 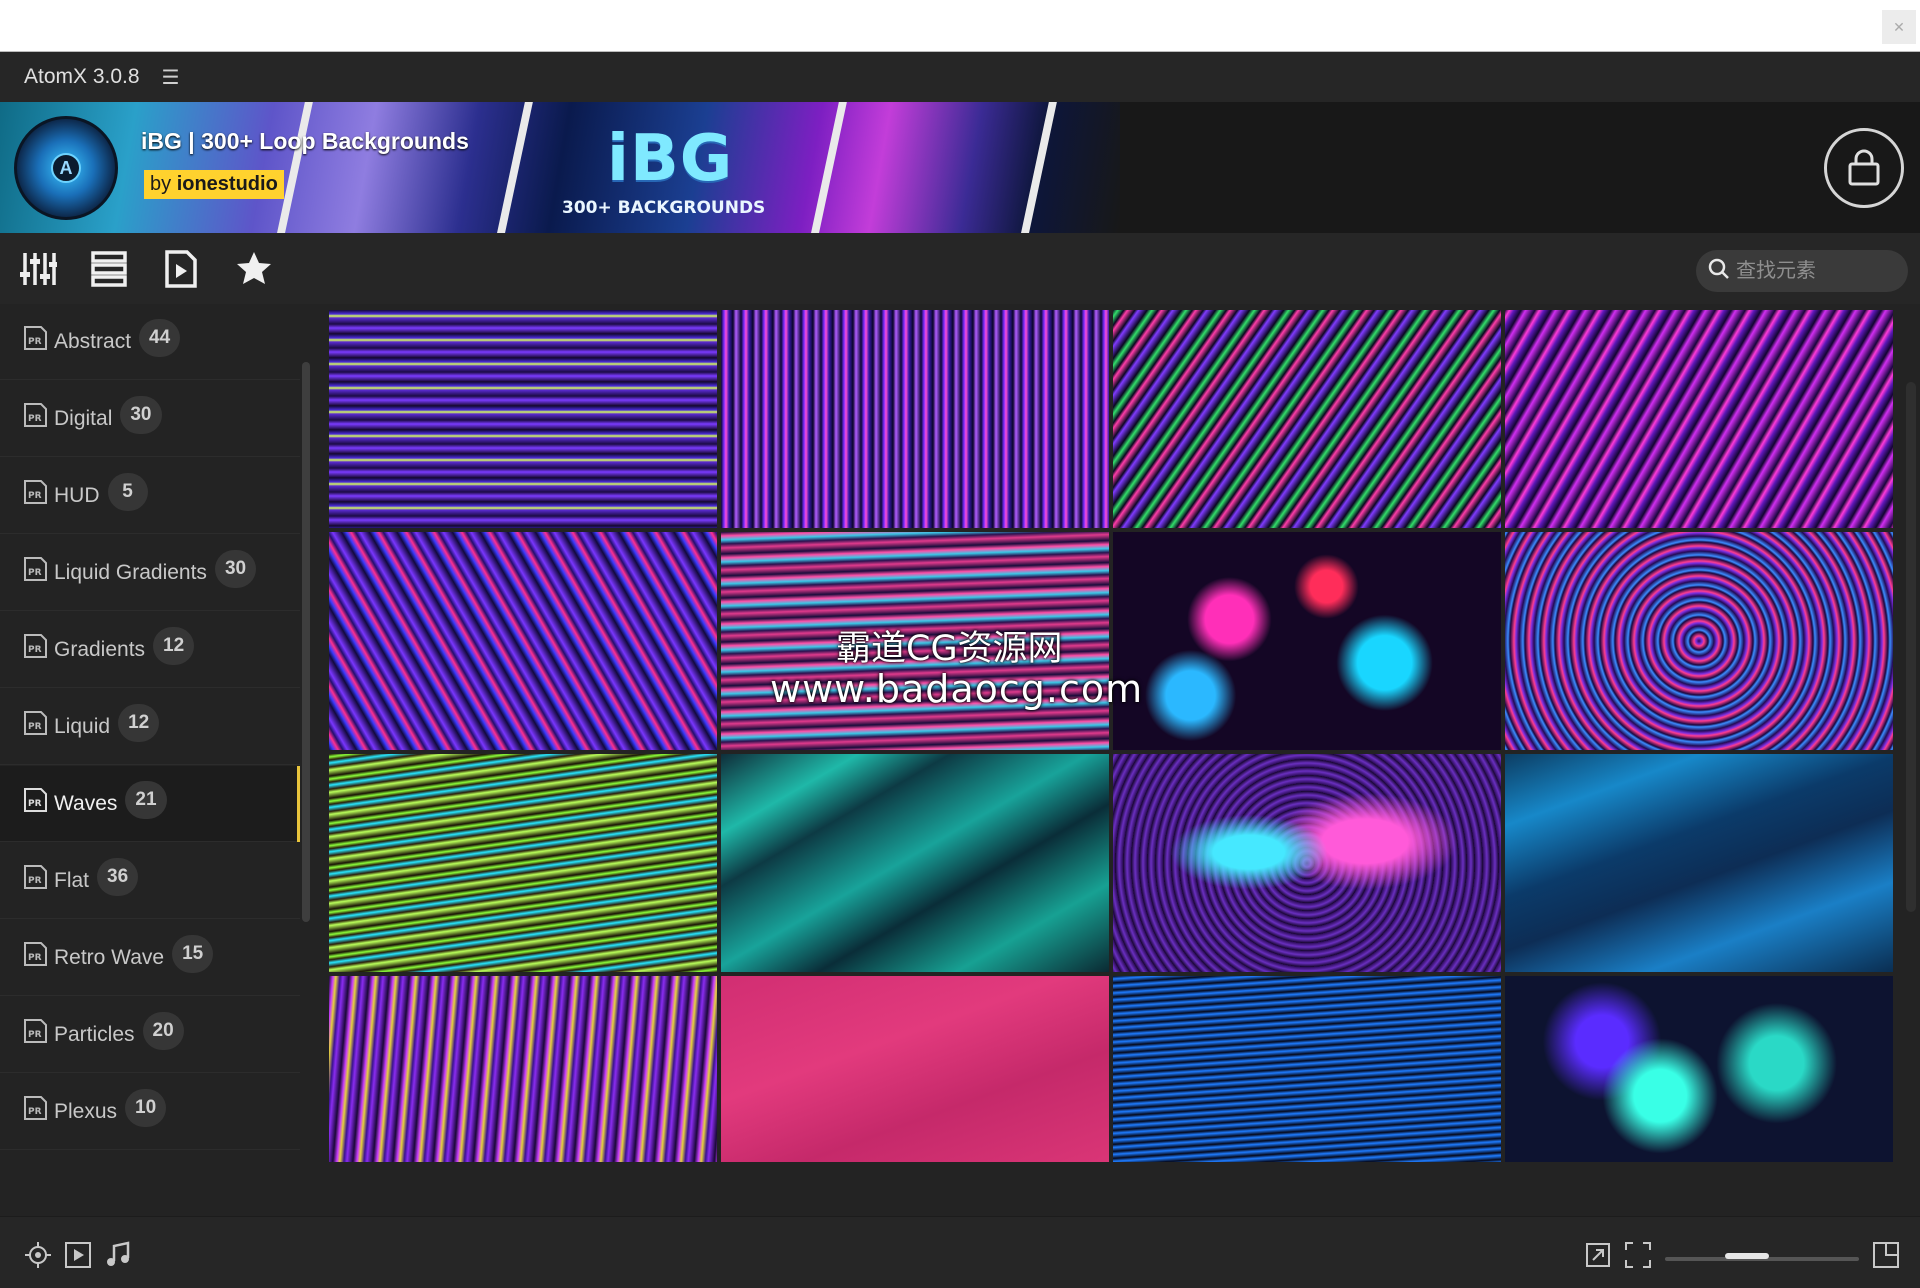 I want to click on search-icon, so click(x=1719, y=271).